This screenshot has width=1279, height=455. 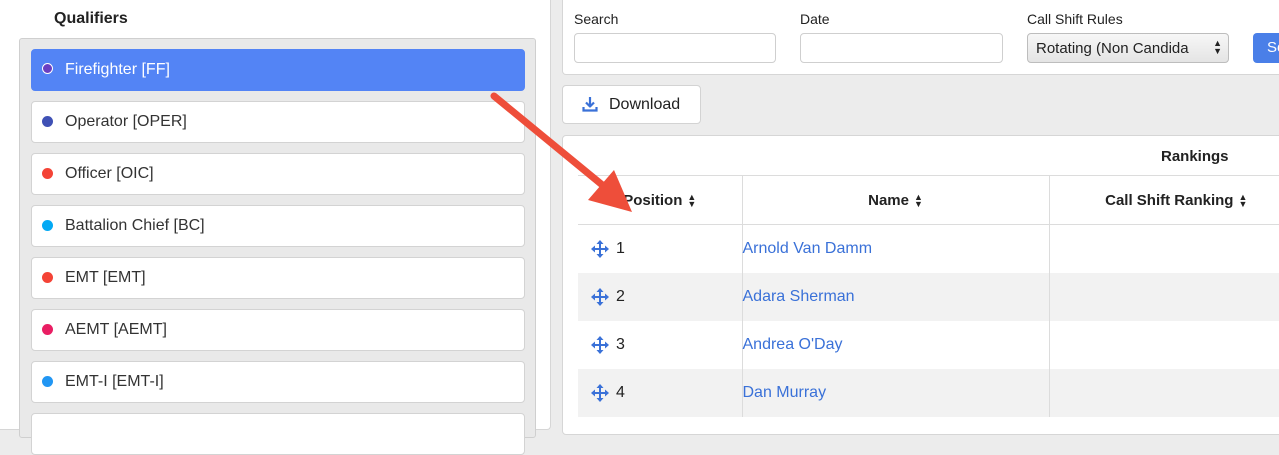 I want to click on column-header-call-shift-ranking: Call Shift Ranking ▲ ▼, so click(x=1163, y=200).